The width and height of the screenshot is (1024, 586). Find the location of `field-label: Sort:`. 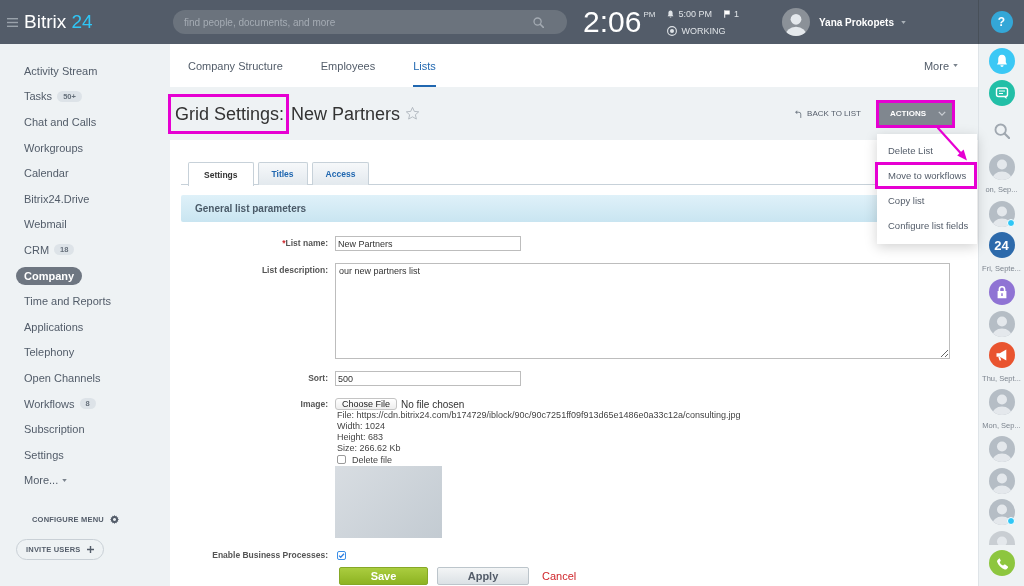

field-label: Sort: is located at coordinates (318, 378).